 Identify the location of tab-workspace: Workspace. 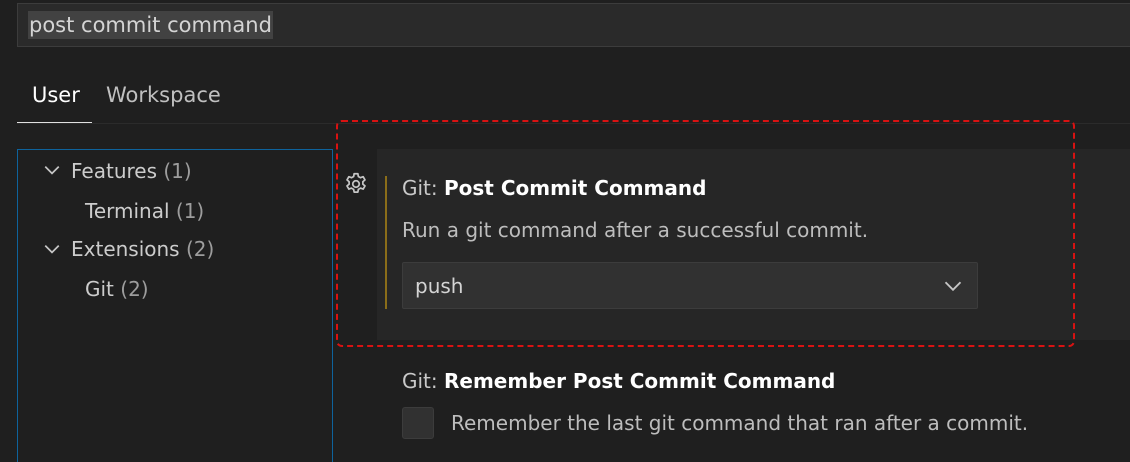
(163, 95).